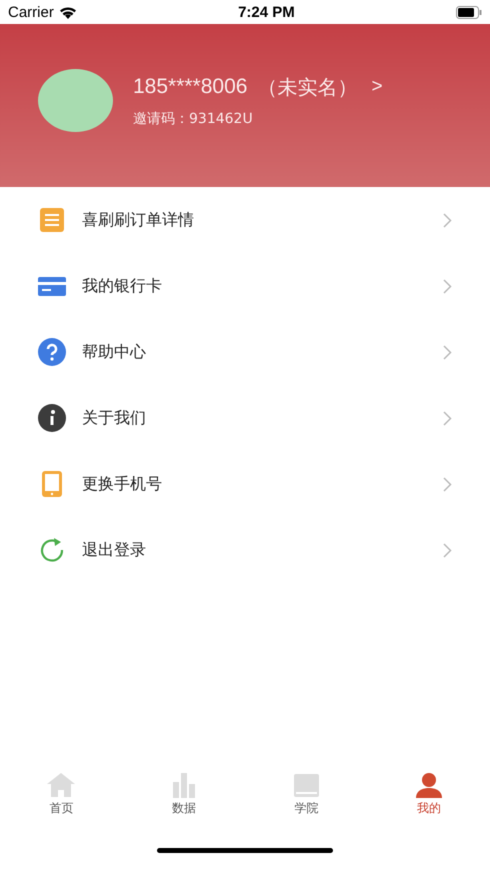 This screenshot has height=876, width=490. I want to click on wifi-icon, so click(67, 12).